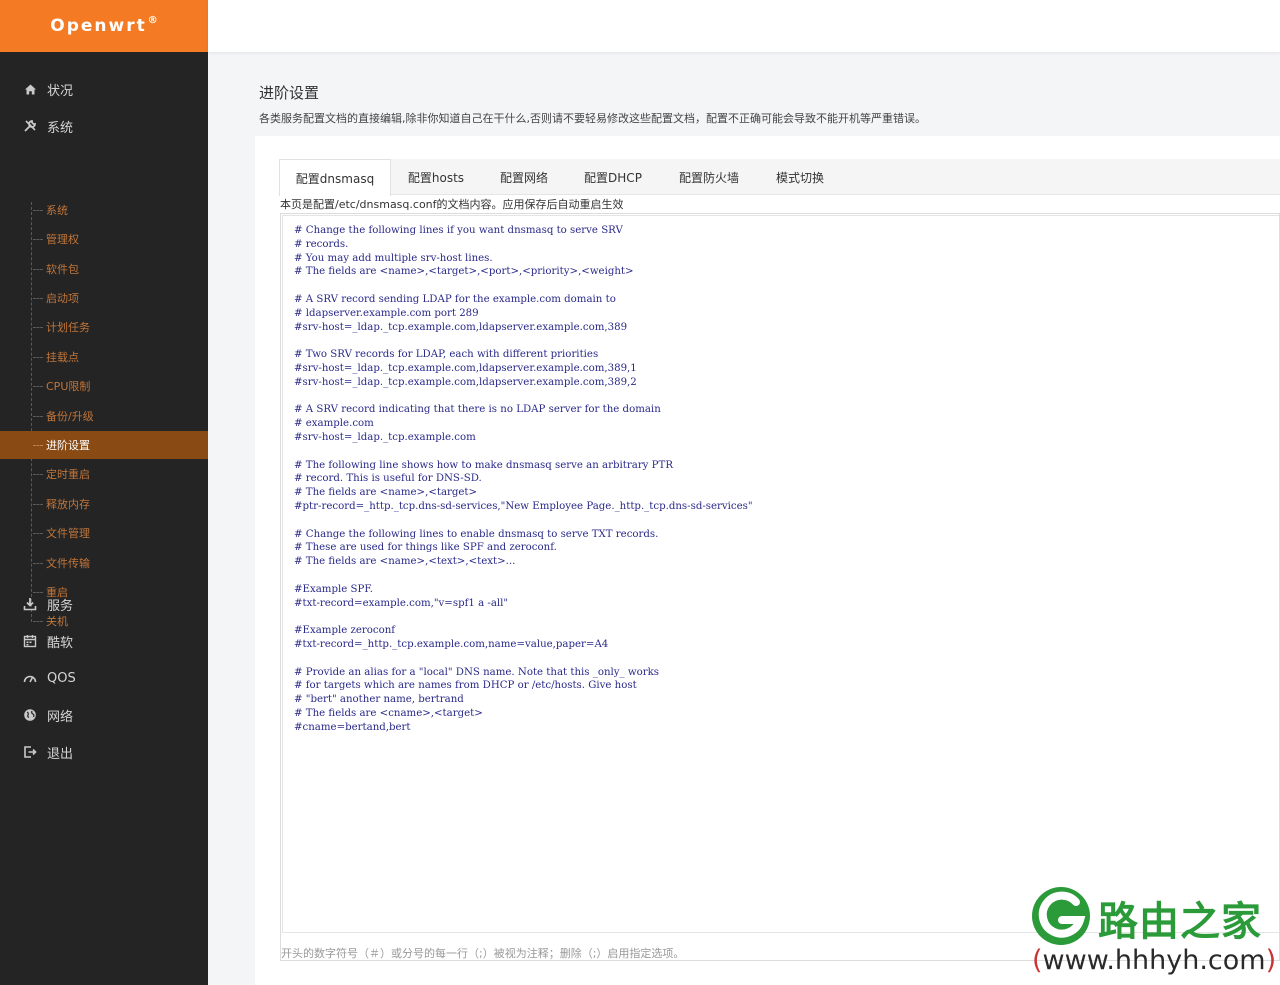 The height and width of the screenshot is (985, 1280). What do you see at coordinates (68, 563) in the screenshot?
I see `sidebar-subitem-label: 文件传输` at bounding box center [68, 563].